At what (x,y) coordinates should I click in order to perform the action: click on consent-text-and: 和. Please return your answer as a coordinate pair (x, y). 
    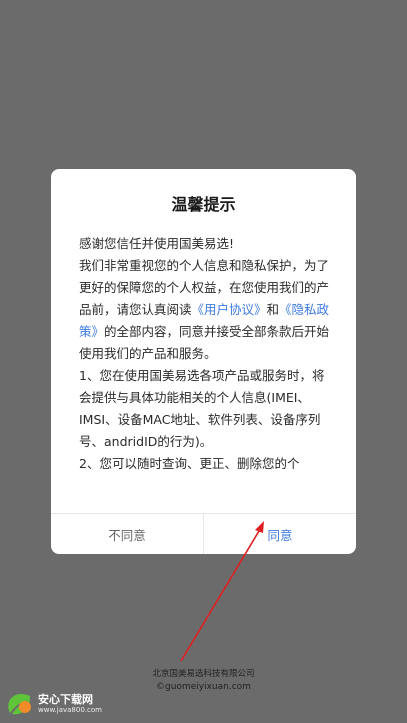
    Looking at the image, I should click on (273, 309).